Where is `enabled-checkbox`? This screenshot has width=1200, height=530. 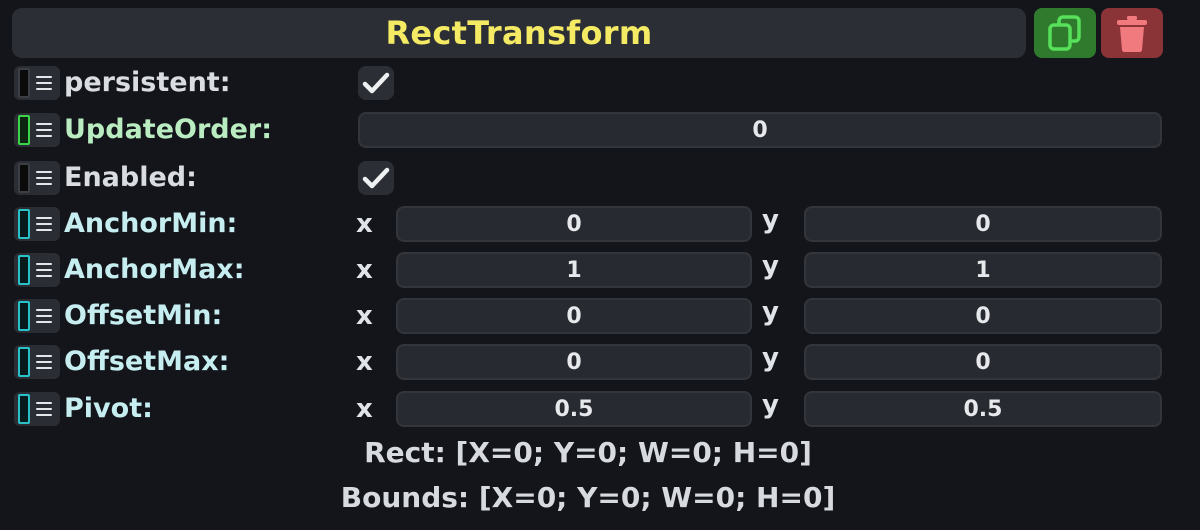
enabled-checkbox is located at coordinates (376, 178).